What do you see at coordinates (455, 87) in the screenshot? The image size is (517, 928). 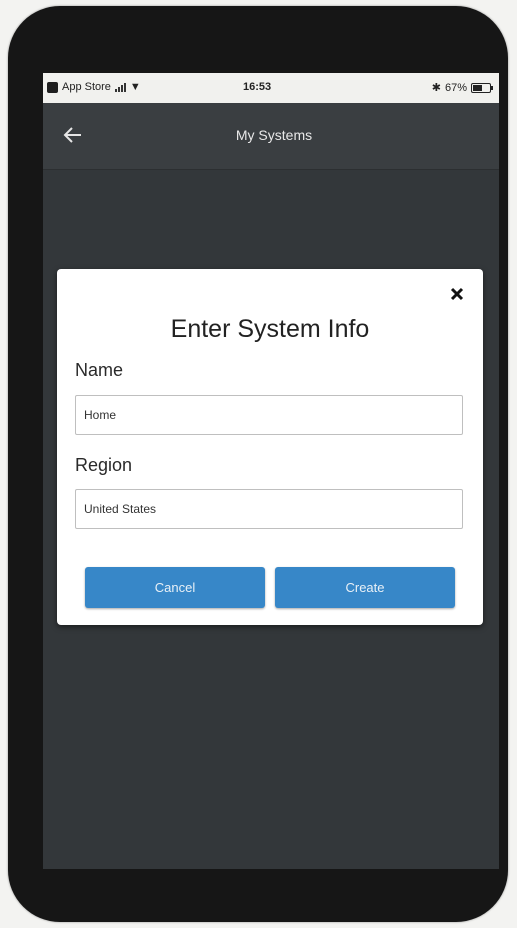 I see `battery-percent: 67%` at bounding box center [455, 87].